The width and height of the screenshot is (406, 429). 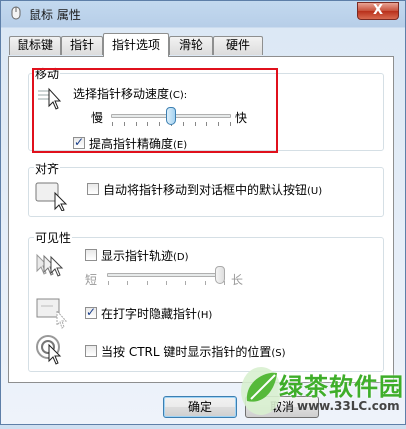 I want to click on tab-buttons: 鼠标键, so click(x=35, y=45).